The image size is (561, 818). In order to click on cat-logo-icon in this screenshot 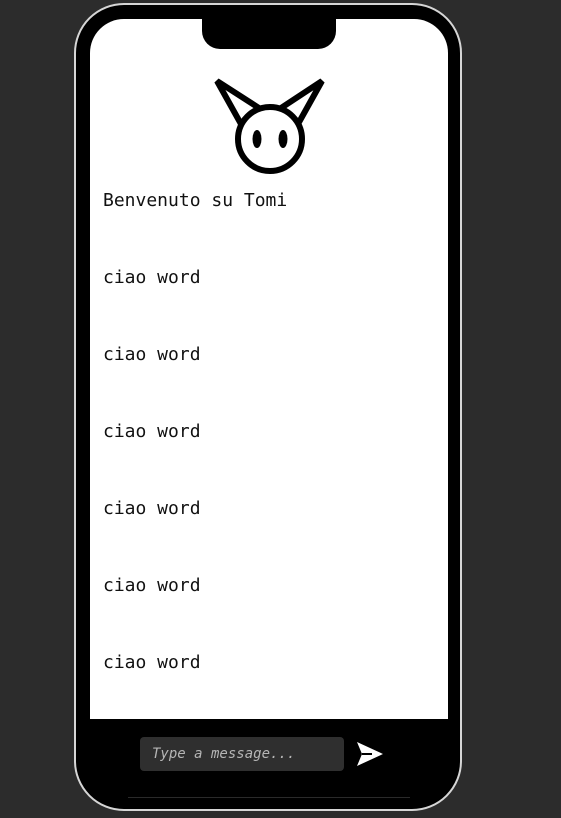, I will do `click(269, 126)`.